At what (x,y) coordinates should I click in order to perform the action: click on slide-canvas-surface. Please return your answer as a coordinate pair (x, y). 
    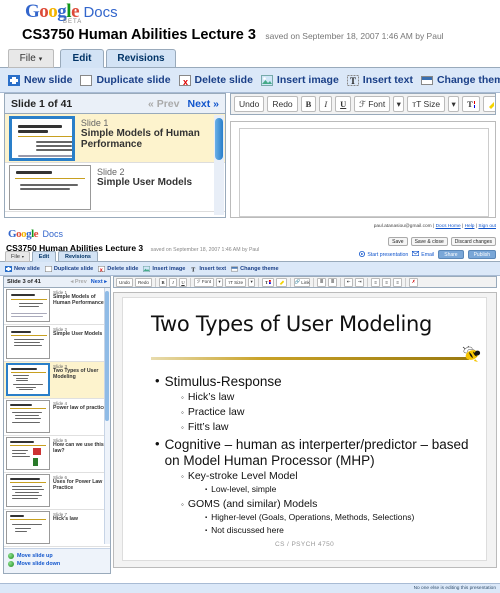
    Looking at the image, I should click on (364, 172).